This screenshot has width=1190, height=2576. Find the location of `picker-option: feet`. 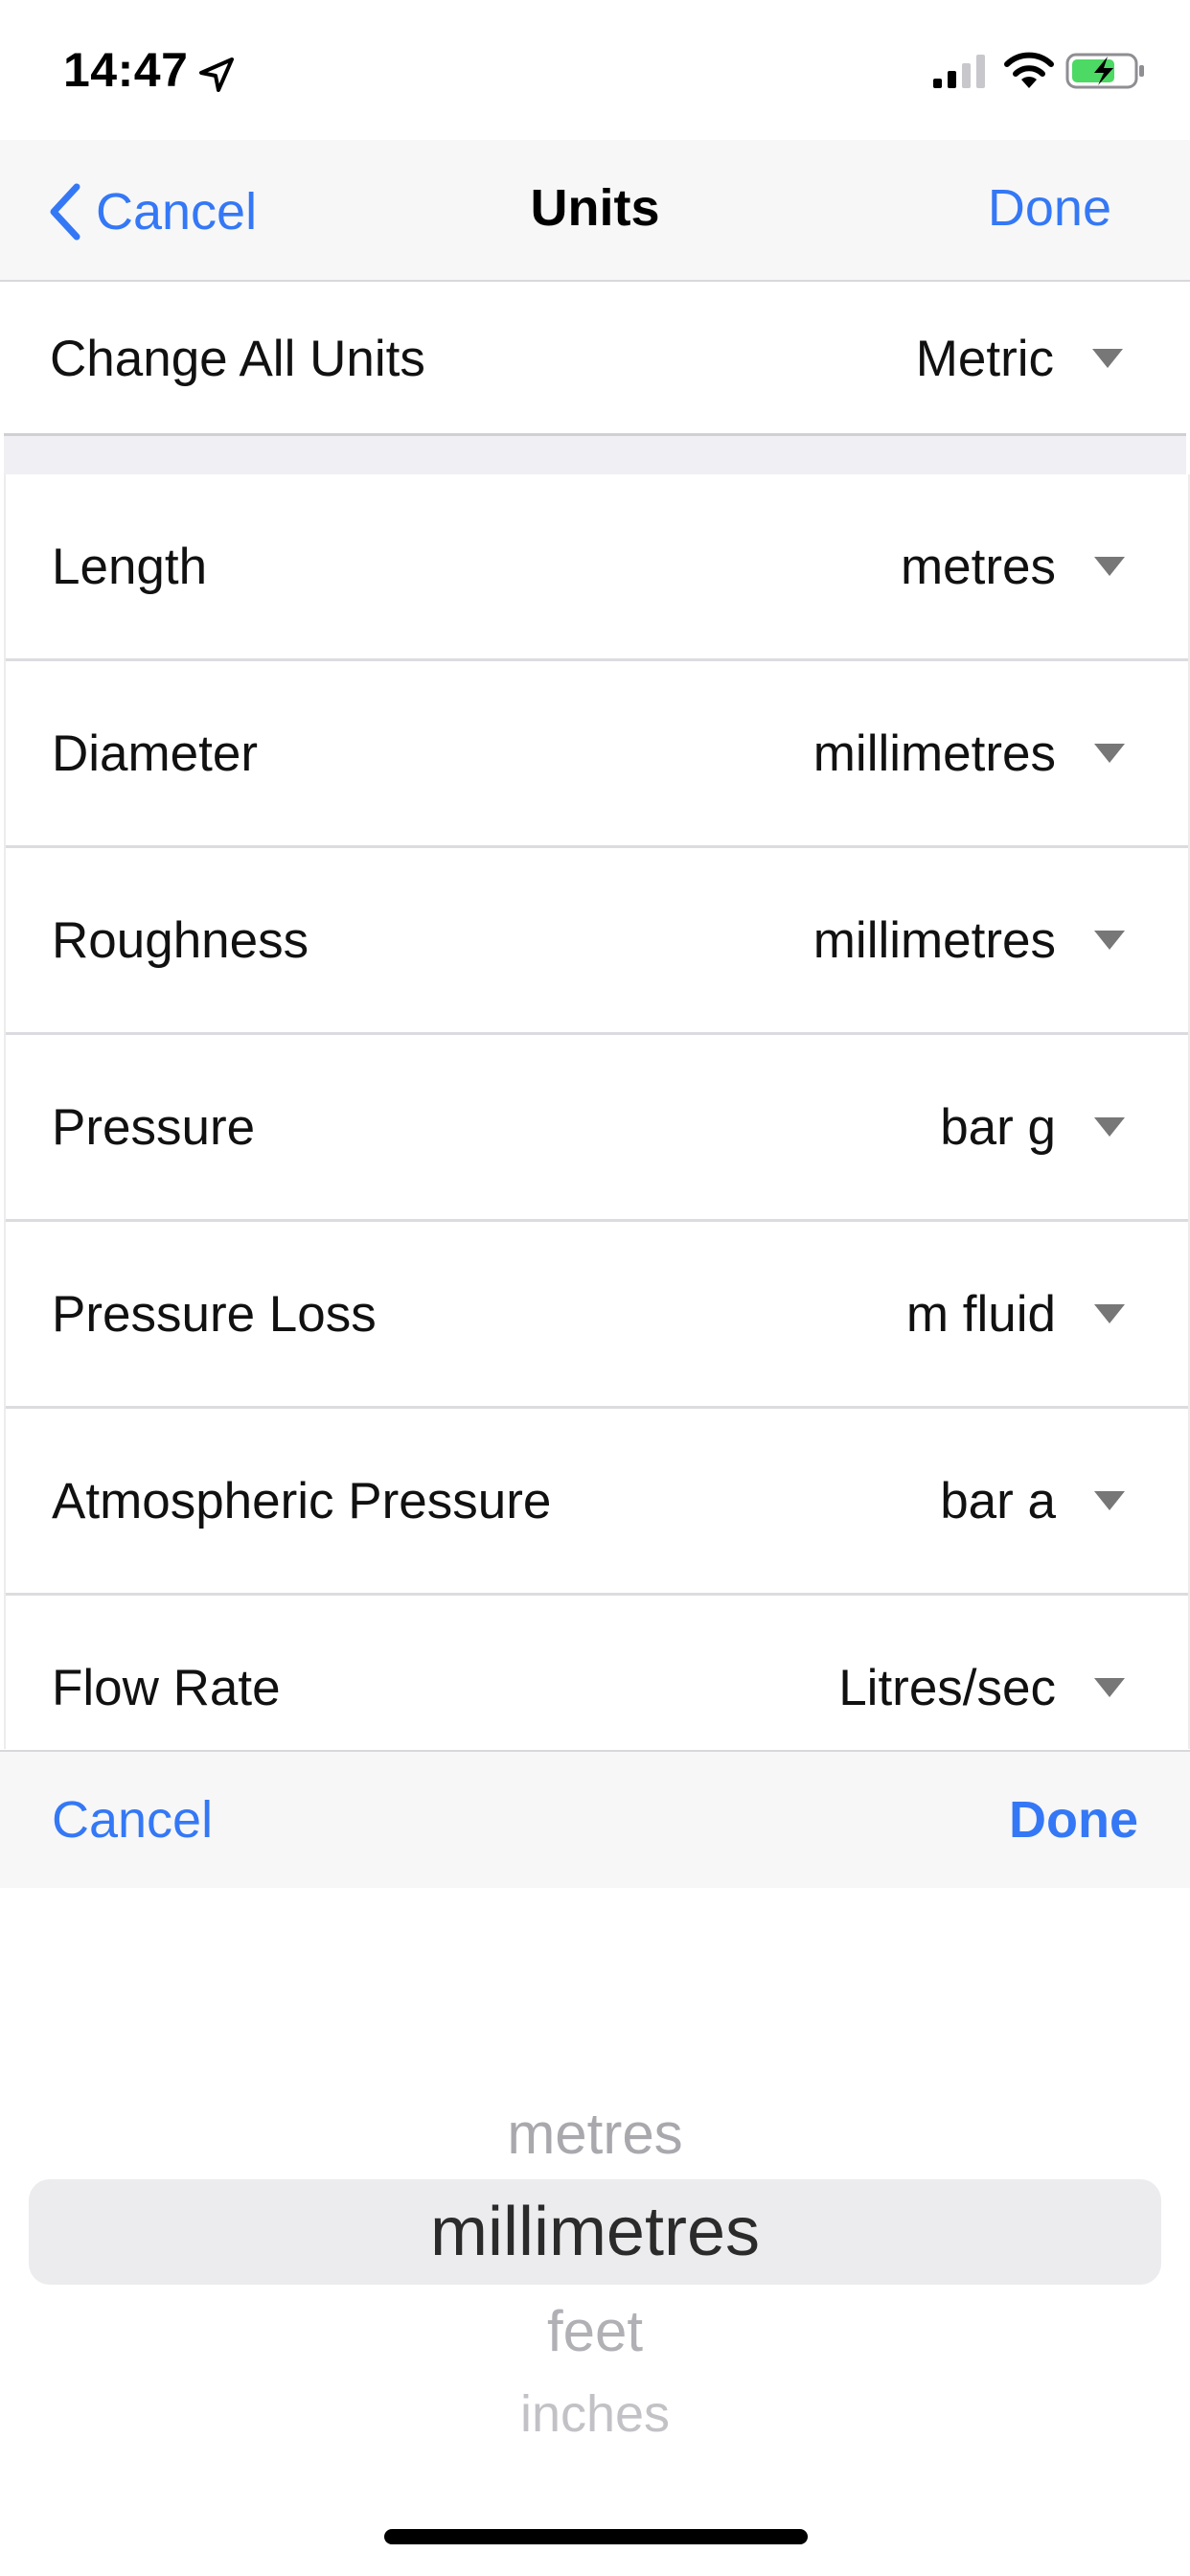

picker-option: feet is located at coordinates (595, 2331).